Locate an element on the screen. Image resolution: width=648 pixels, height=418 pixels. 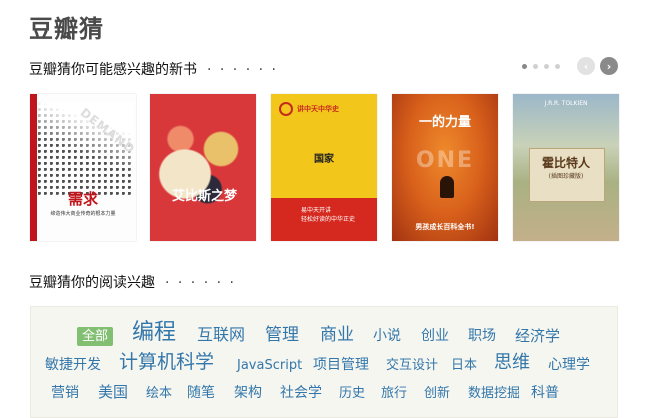
tag-item: 小说 is located at coordinates (387, 336).